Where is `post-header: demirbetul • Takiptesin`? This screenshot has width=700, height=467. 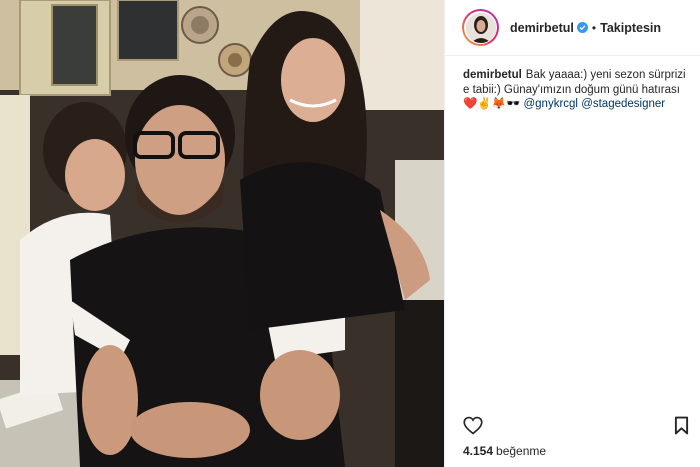 post-header: demirbetul • Takiptesin is located at coordinates (572, 28).